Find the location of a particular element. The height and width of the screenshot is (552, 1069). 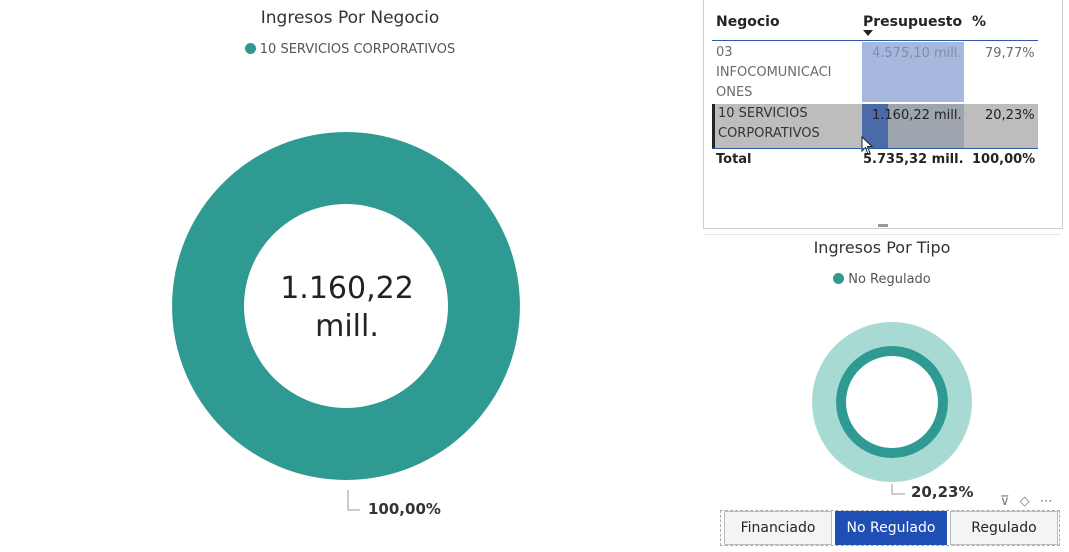

col-header-presupuesto: Presupuesto is located at coordinates (912, 22).